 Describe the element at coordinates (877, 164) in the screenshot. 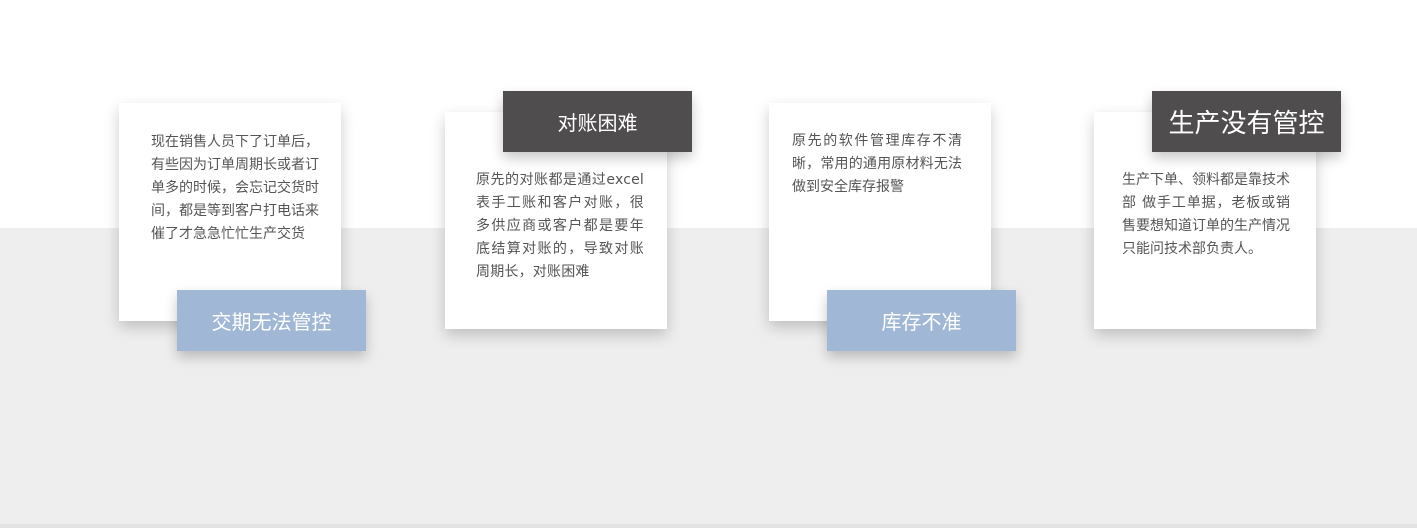

I see `card-description: 原先的软件管理库存不清晰，常用的通用原材料无法做到安全库存报警` at that location.